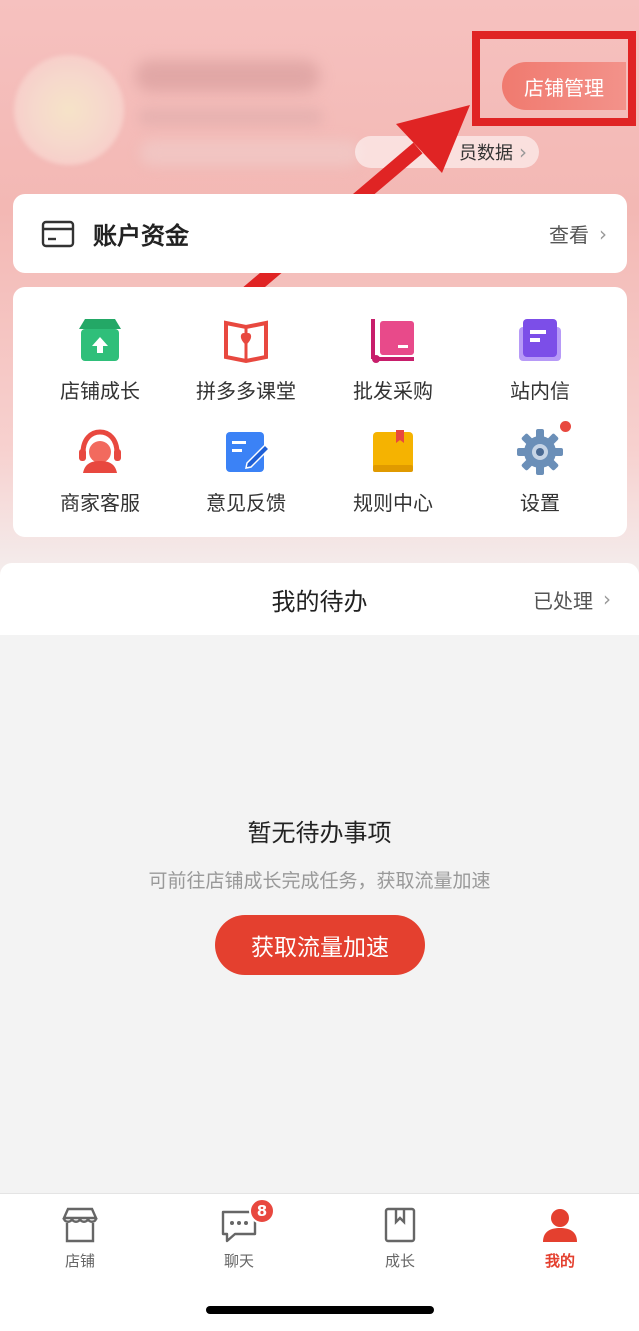 The width and height of the screenshot is (639, 1331). What do you see at coordinates (262, 1211) in the screenshot?
I see `chat-unread-badge: 8` at bounding box center [262, 1211].